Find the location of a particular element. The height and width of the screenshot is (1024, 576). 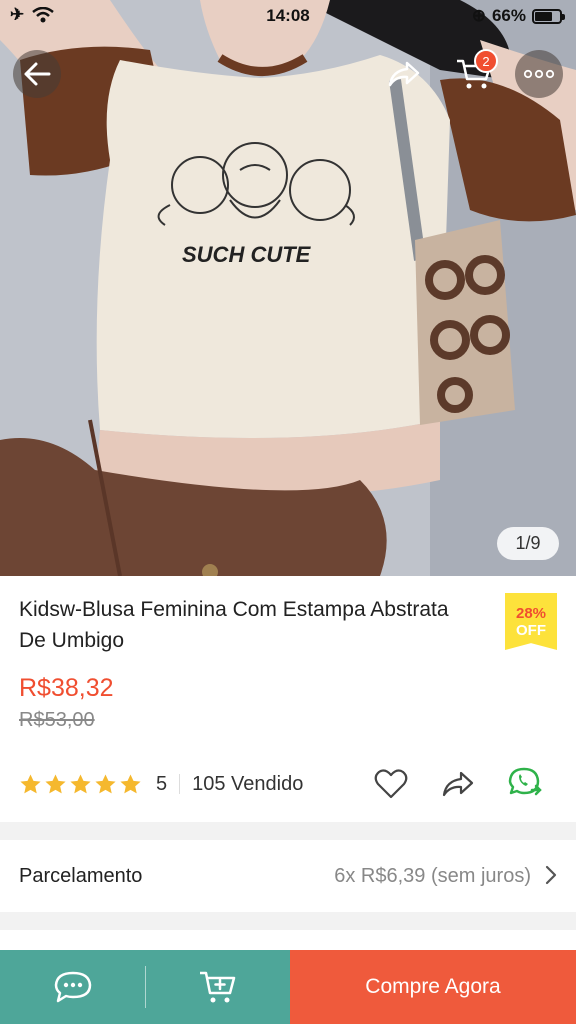

bottom-action-bar: Compre Agora is located at coordinates (288, 987).